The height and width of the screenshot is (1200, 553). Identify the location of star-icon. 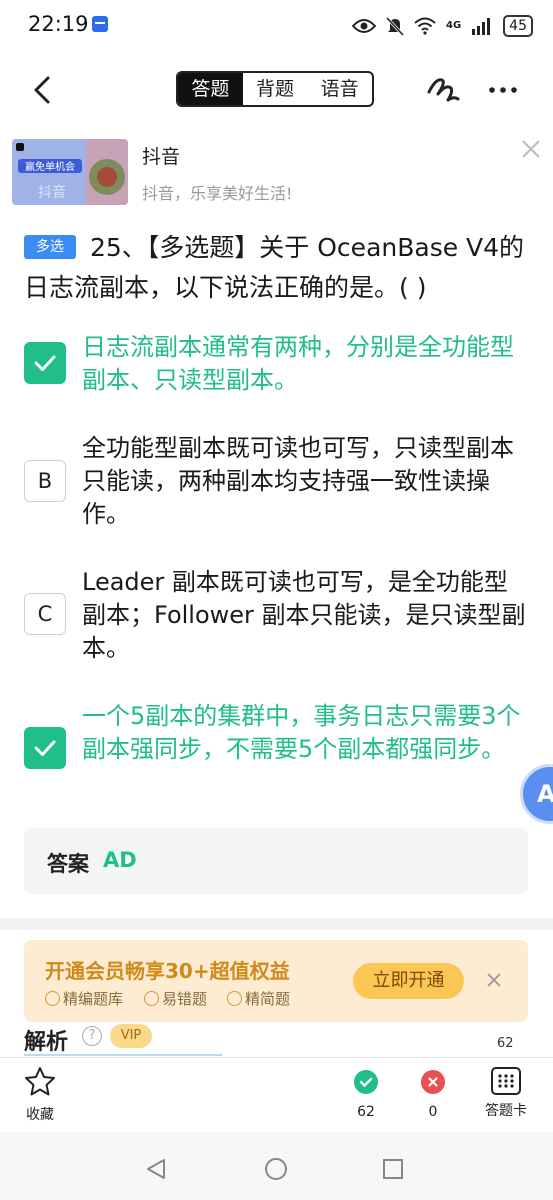
(40, 1081).